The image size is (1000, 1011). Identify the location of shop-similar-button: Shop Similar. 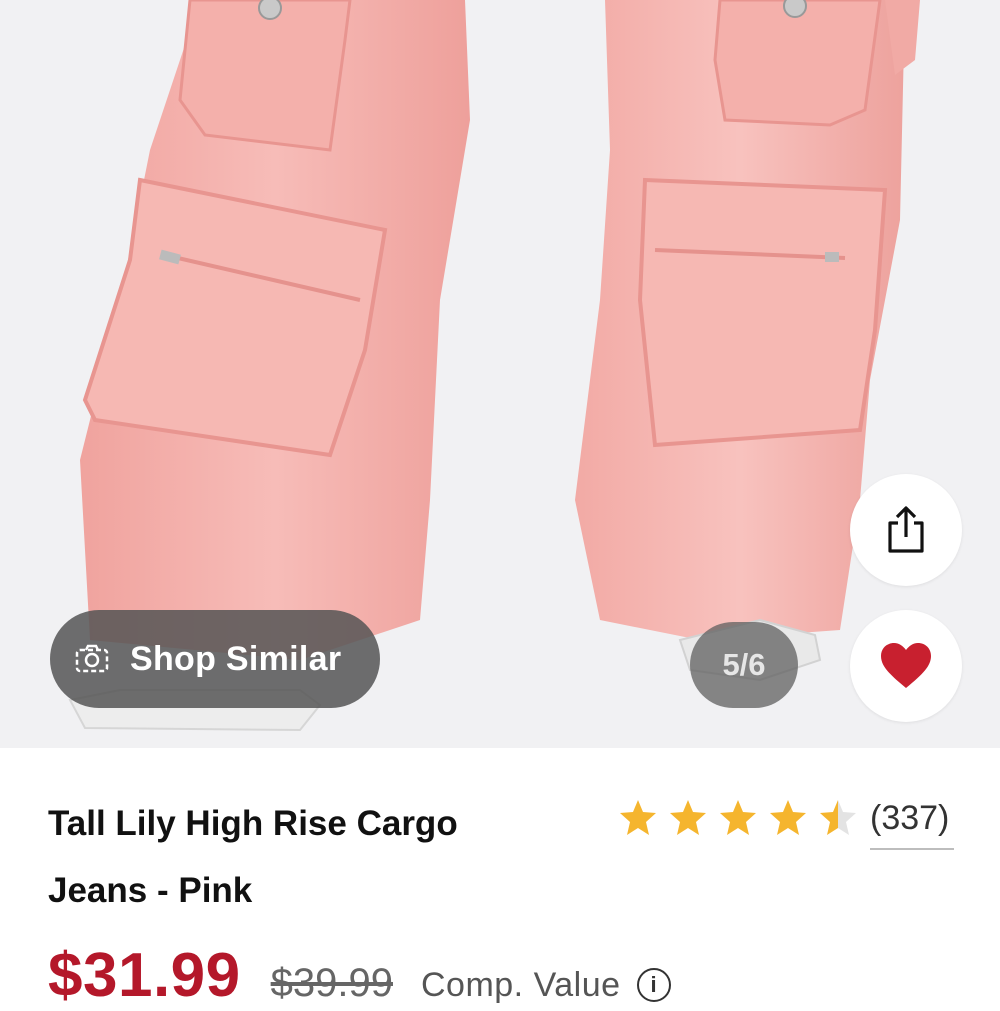
(215, 659).